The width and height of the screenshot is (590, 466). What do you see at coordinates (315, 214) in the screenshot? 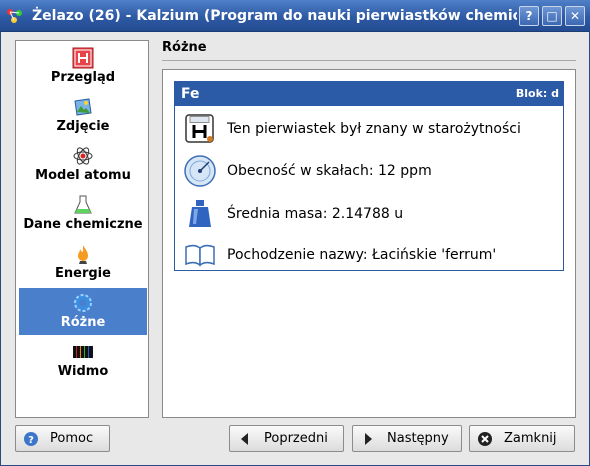
I see `info-text: Średnia masa: 2.14788 u` at bounding box center [315, 214].